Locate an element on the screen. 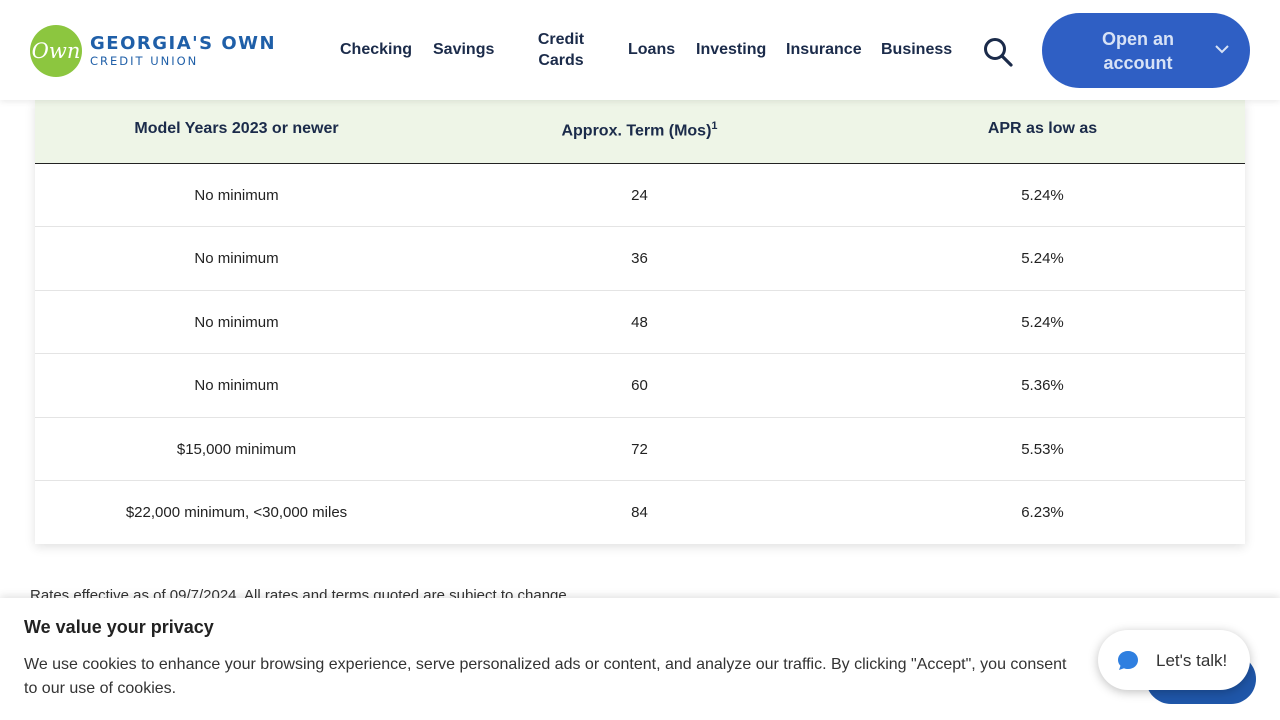  table-row: No minimum 60 5.36% is located at coordinates (640, 386).